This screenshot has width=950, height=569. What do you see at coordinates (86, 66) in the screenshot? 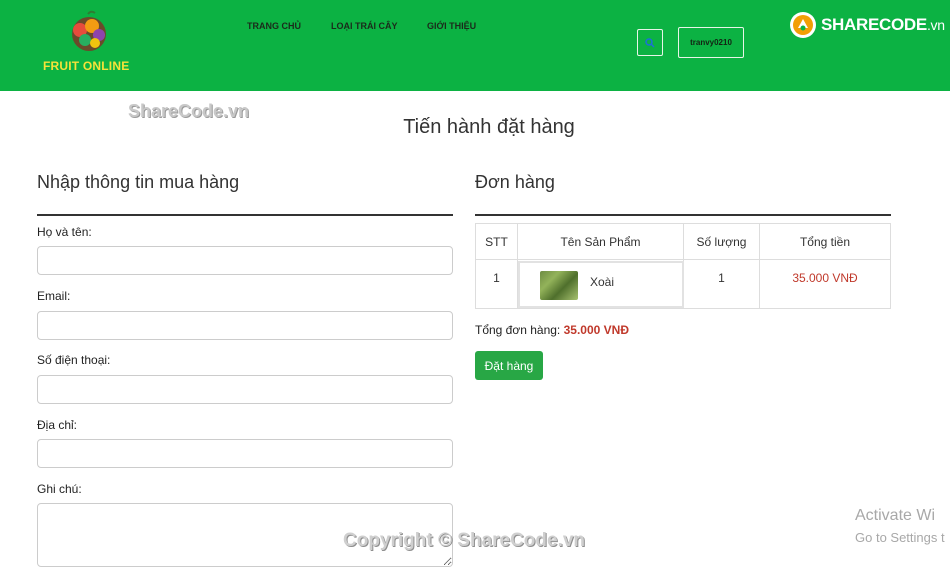
I see `logo-text: FRUIT ONLINE` at bounding box center [86, 66].